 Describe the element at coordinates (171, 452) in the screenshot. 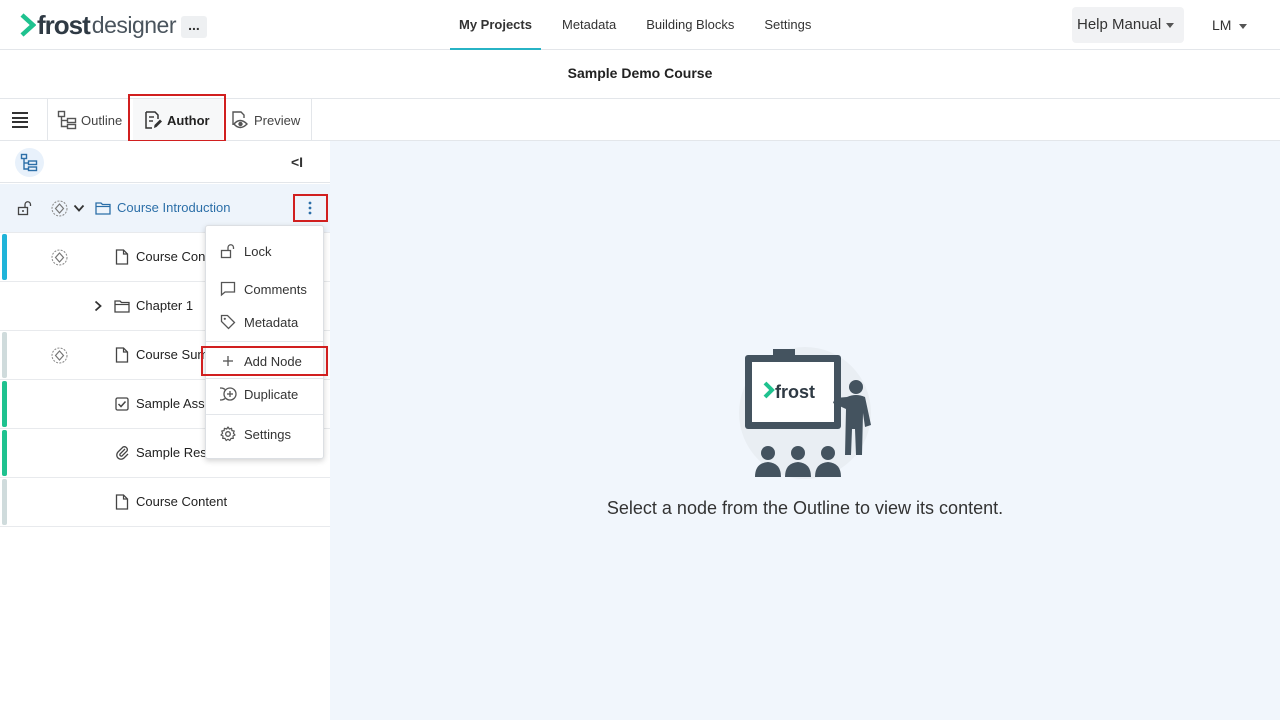

I see `outline-item-label: Sample Reso` at that location.